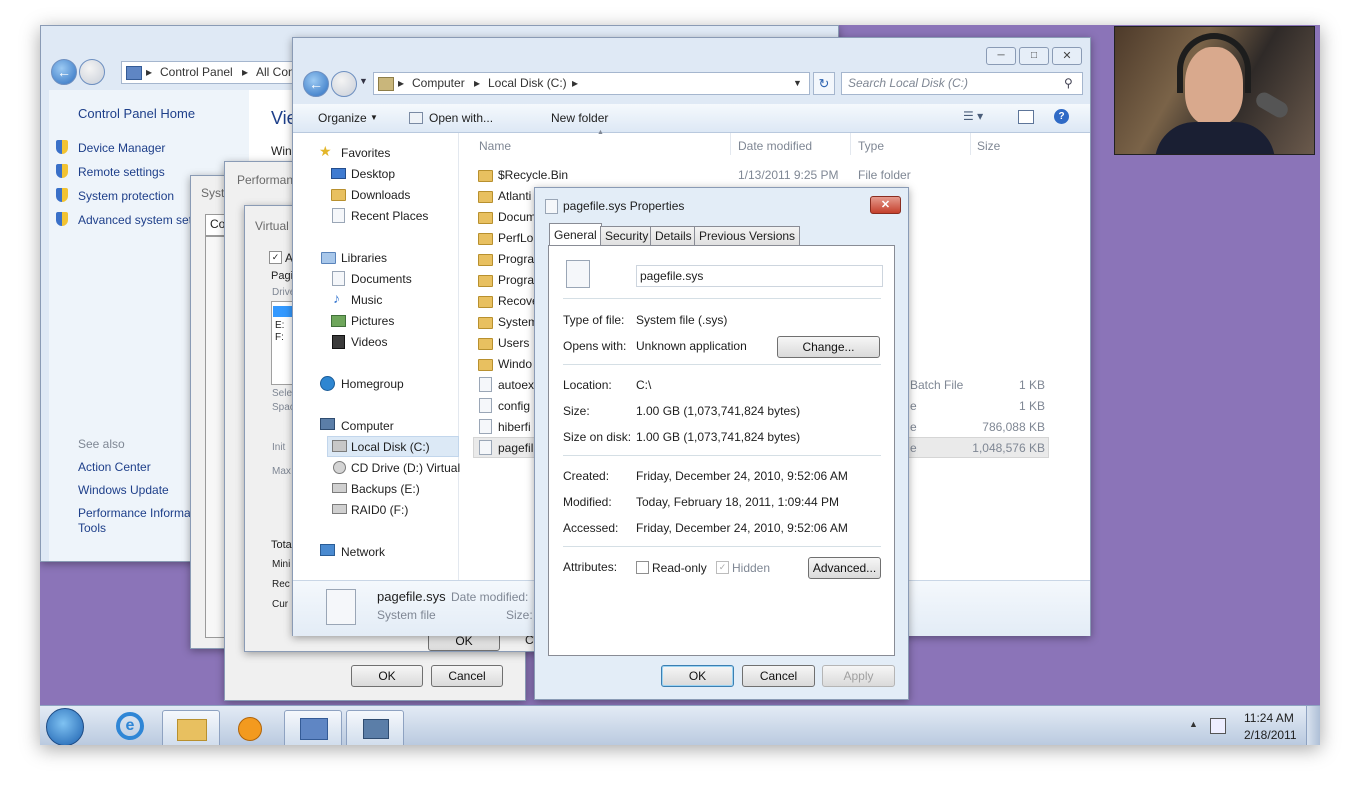 The width and height of the screenshot is (1360, 800). What do you see at coordinates (123, 490) in the screenshot?
I see `windows-update-link: Windows Update` at bounding box center [123, 490].